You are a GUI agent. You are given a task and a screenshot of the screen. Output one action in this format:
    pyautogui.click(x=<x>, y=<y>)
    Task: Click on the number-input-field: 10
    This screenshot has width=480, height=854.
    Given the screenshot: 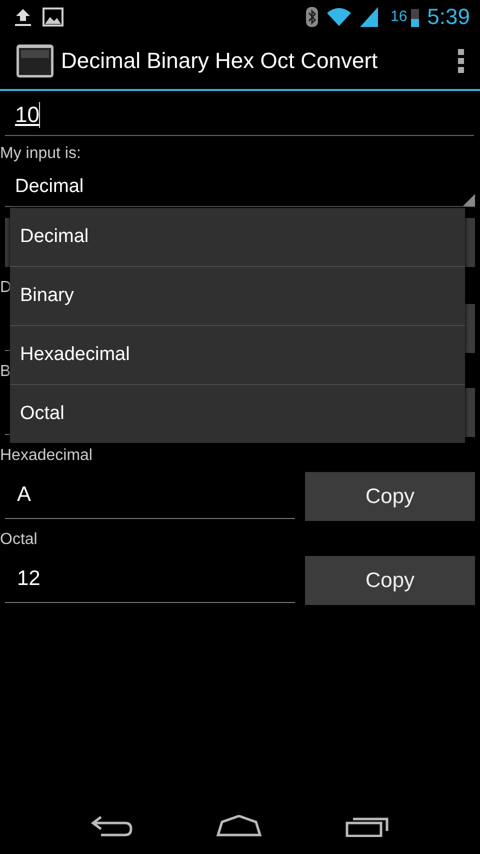 What is the action you would take?
    pyautogui.click(x=239, y=115)
    